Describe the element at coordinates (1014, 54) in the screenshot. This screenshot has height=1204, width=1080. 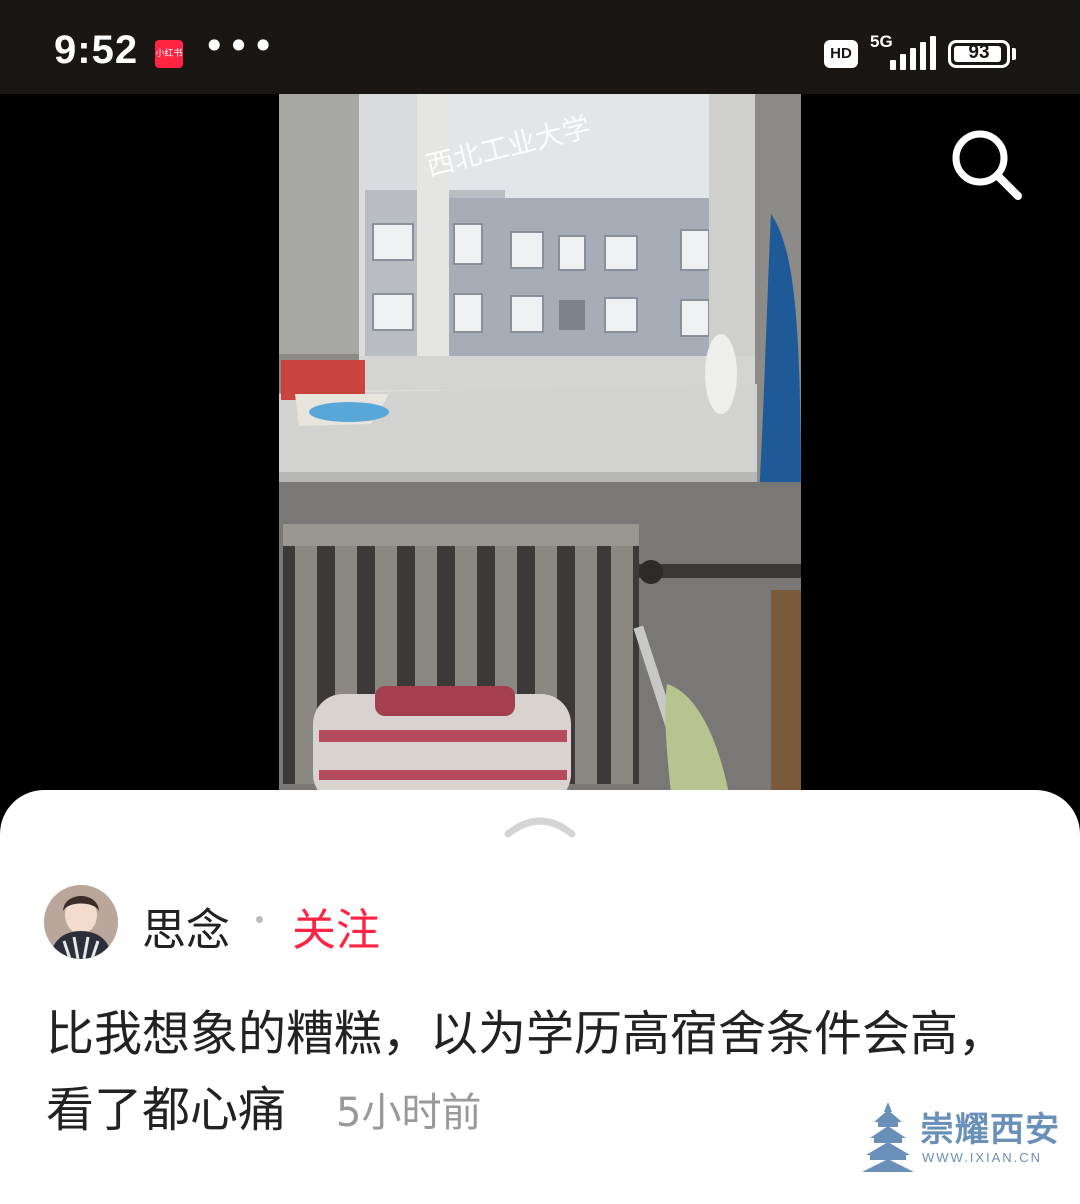
I see `battery-tip` at that location.